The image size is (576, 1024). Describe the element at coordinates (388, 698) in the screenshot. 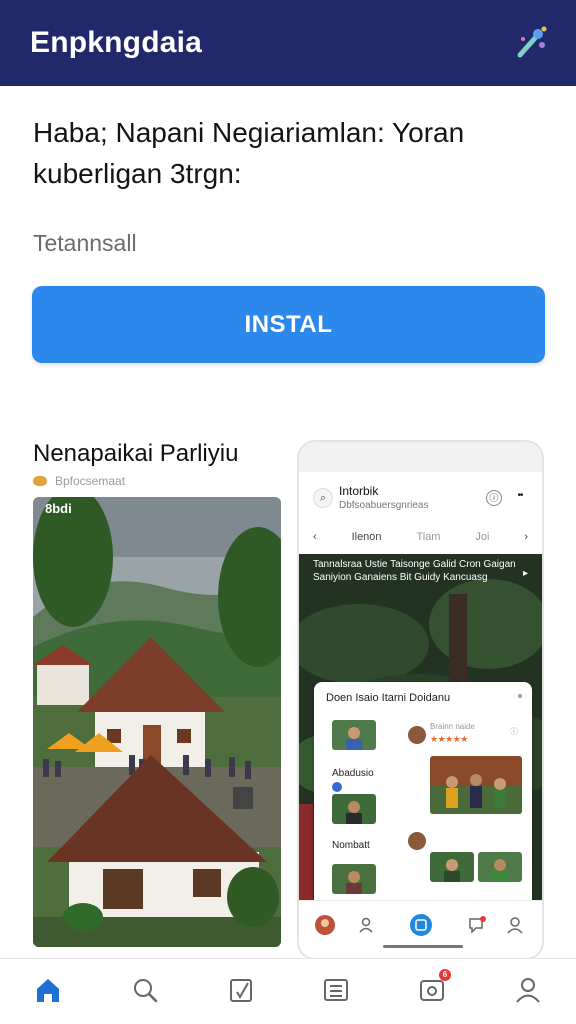

I see `card-title: Doen Isaio Itarni Doidanu` at that location.